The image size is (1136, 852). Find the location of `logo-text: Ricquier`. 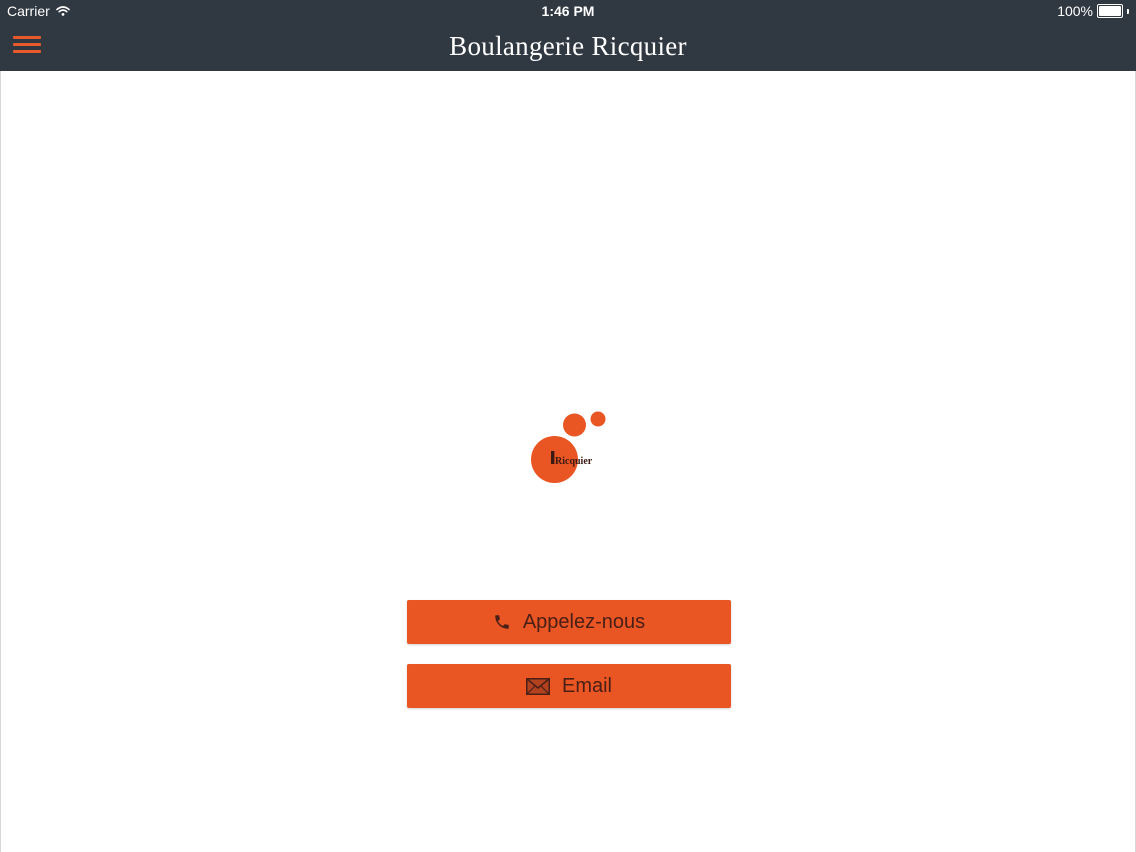

logo-text: Ricquier is located at coordinates (574, 461).